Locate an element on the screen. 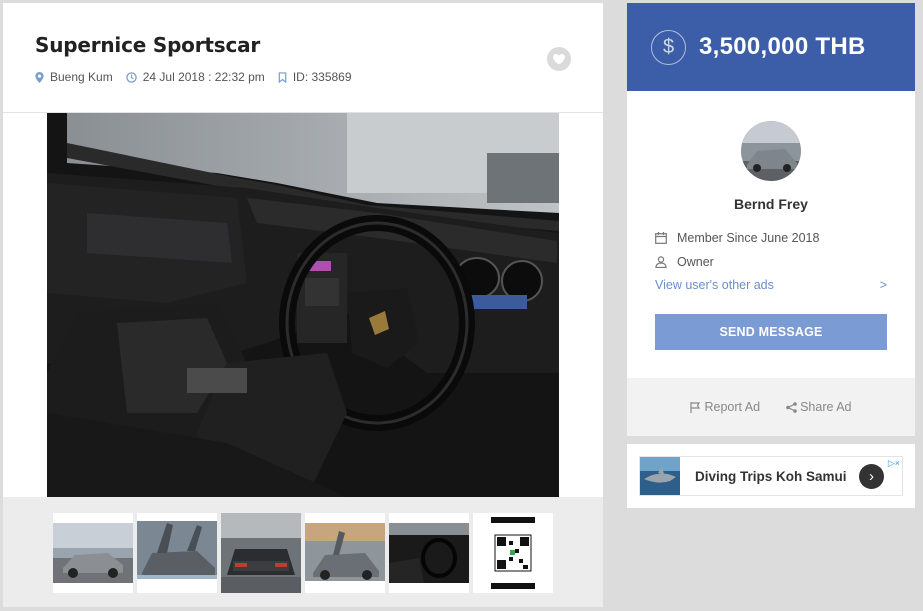 The width and height of the screenshot is (923, 611). member-since-row: Member Since June 2018 is located at coordinates (737, 238).